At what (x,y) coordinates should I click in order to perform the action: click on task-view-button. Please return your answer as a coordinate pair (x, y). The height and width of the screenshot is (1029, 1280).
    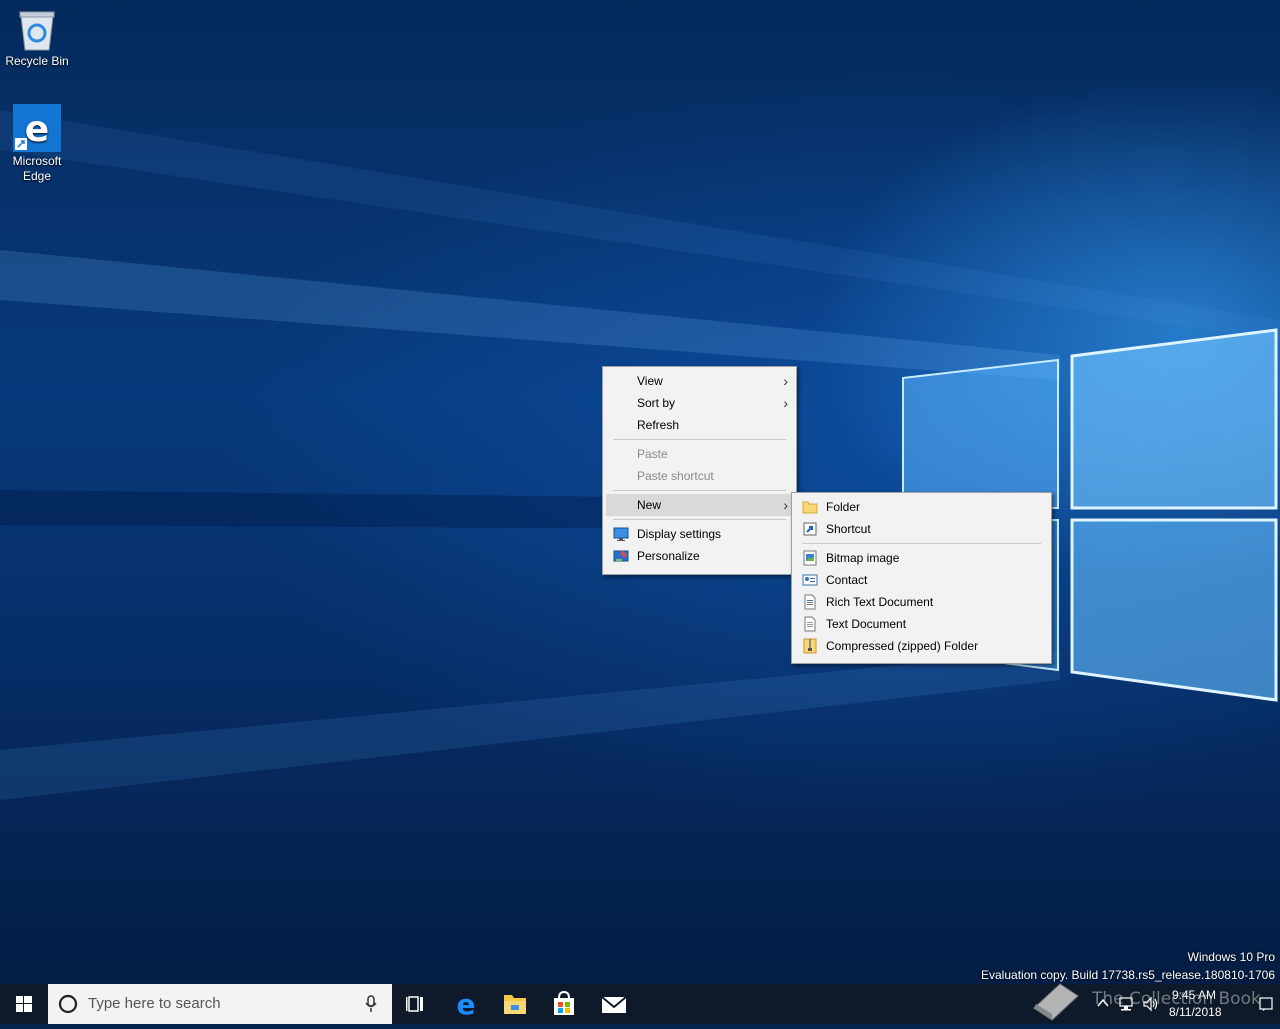
    Looking at the image, I should click on (416, 1004).